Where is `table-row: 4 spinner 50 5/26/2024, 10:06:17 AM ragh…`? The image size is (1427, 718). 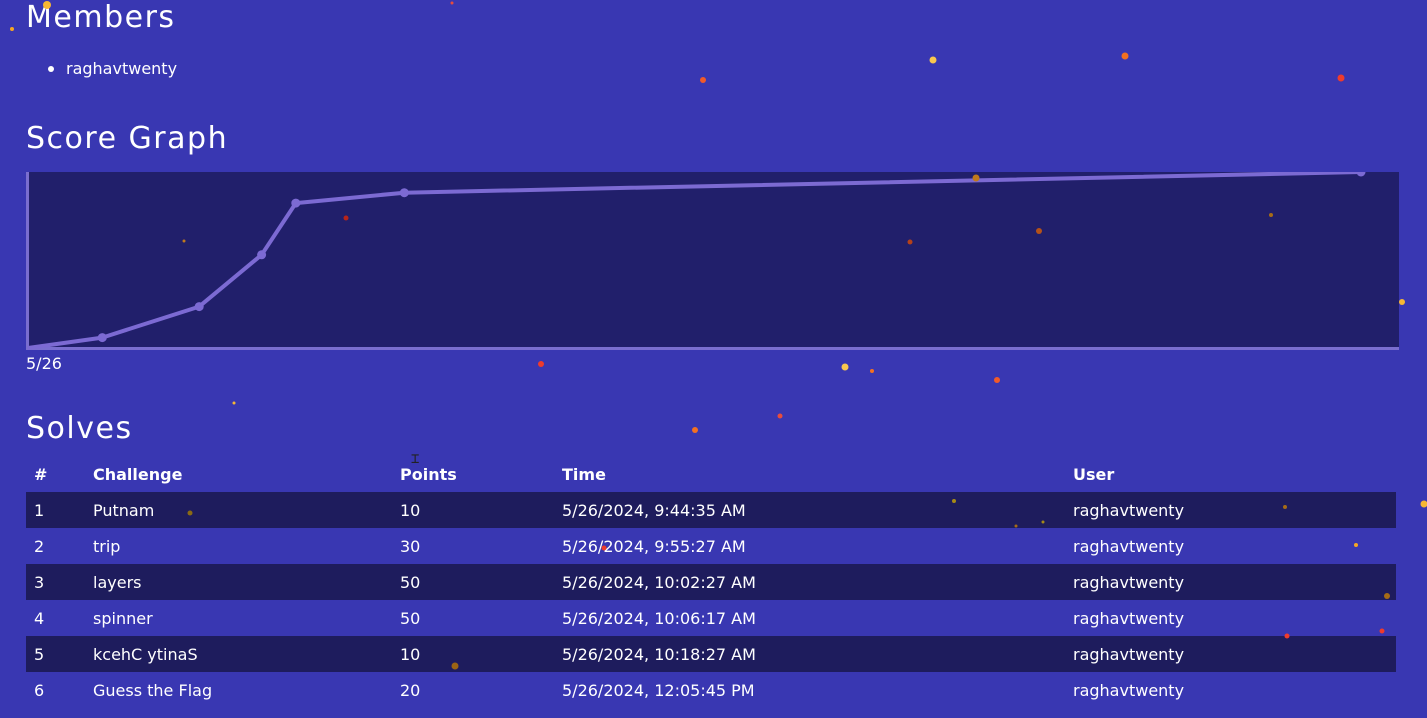
table-row: 4 spinner 50 5/26/2024, 10:06:17 AM ragh… is located at coordinates (711, 618).